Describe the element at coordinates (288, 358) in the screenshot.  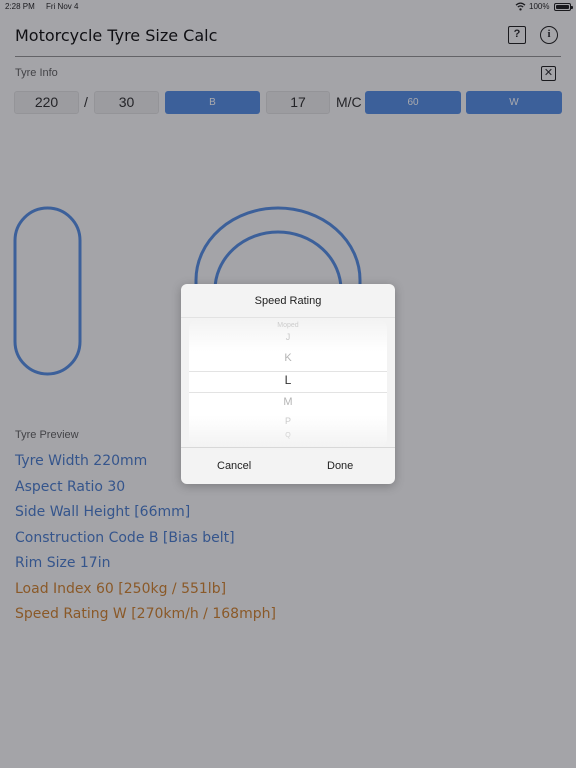
I see `picker-option: K` at that location.